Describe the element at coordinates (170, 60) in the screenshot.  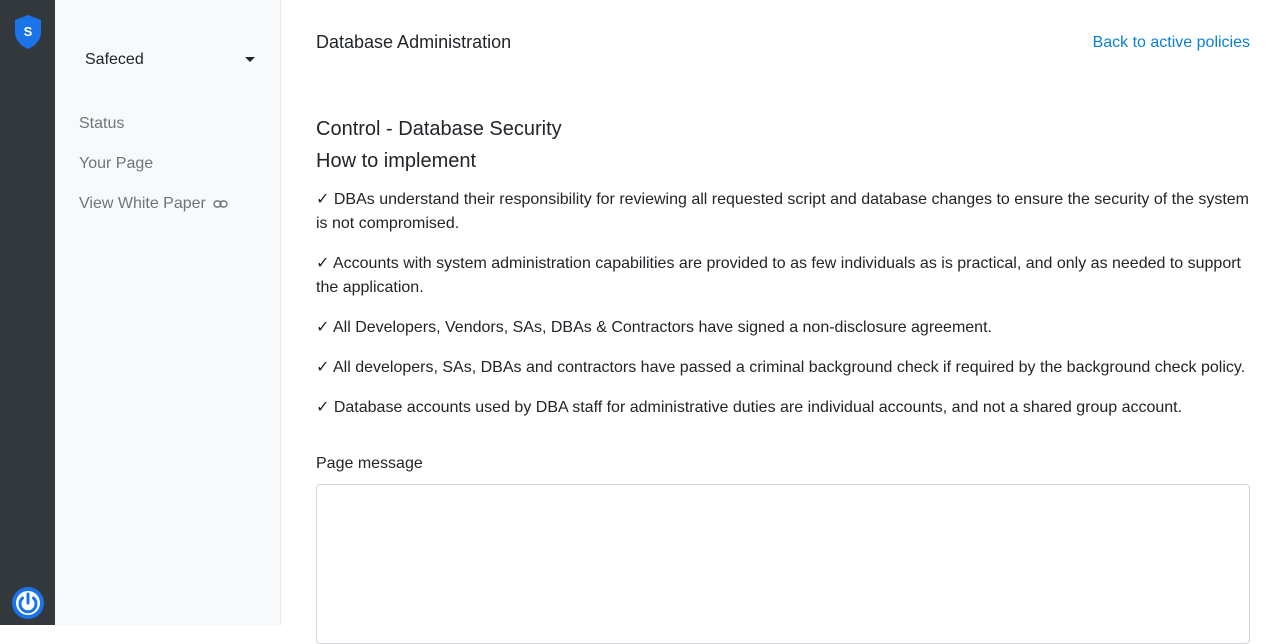
I see `org-selector: Safeced` at that location.